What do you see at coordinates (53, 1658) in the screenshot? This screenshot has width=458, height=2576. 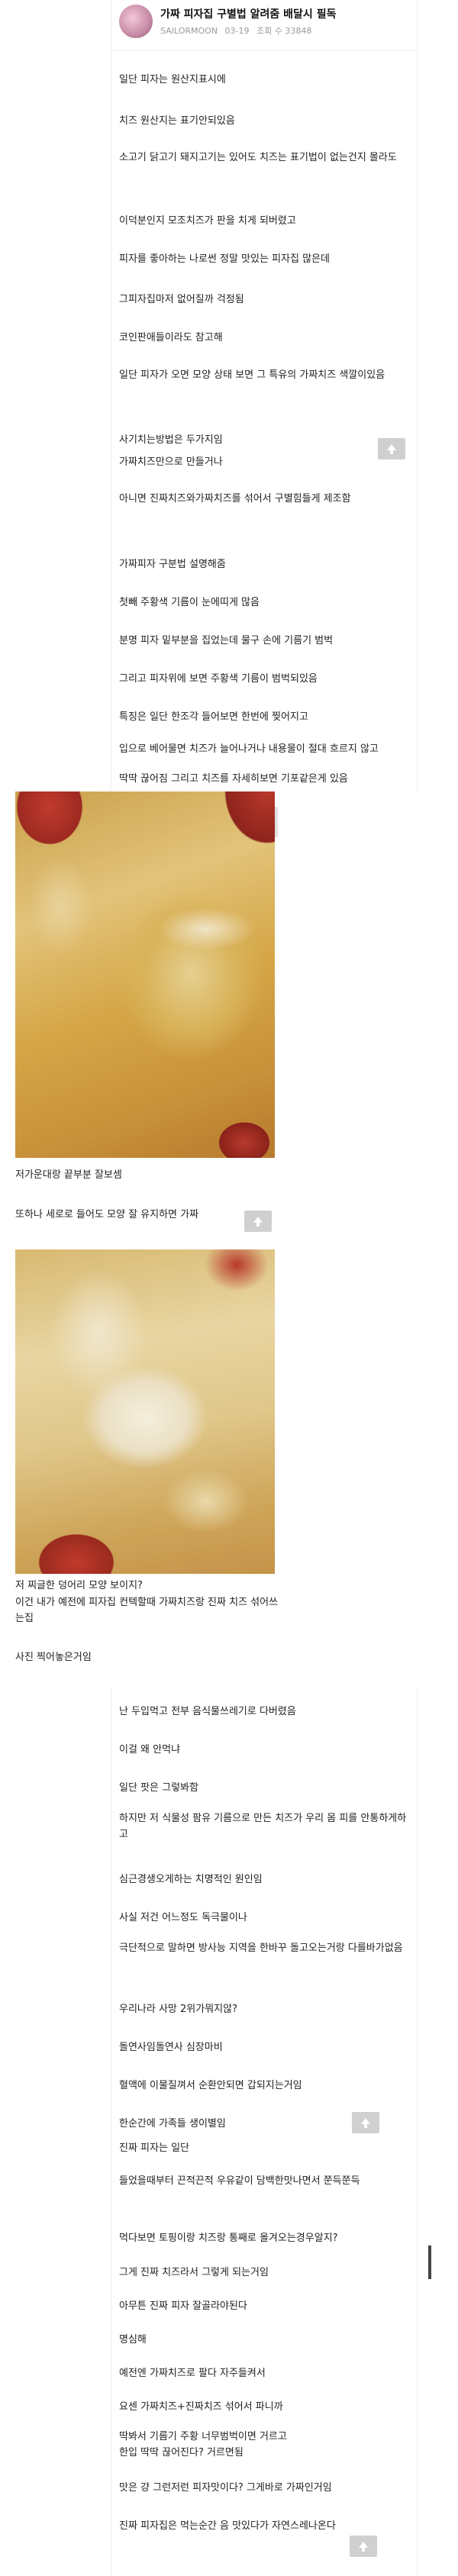 I see `caption-line: 사진 찍어놓은거임` at bounding box center [53, 1658].